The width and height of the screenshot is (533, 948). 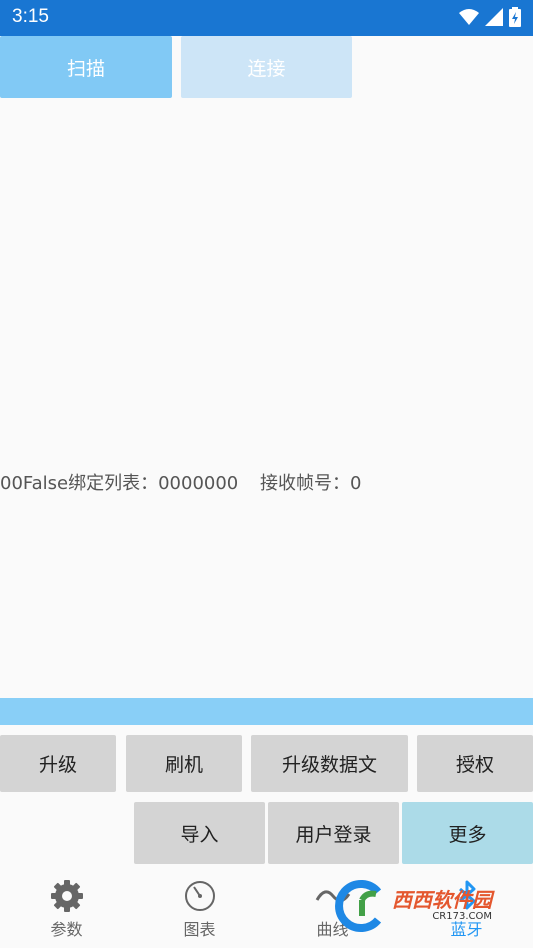 What do you see at coordinates (199, 929) in the screenshot?
I see `nav-label: 图表` at bounding box center [199, 929].